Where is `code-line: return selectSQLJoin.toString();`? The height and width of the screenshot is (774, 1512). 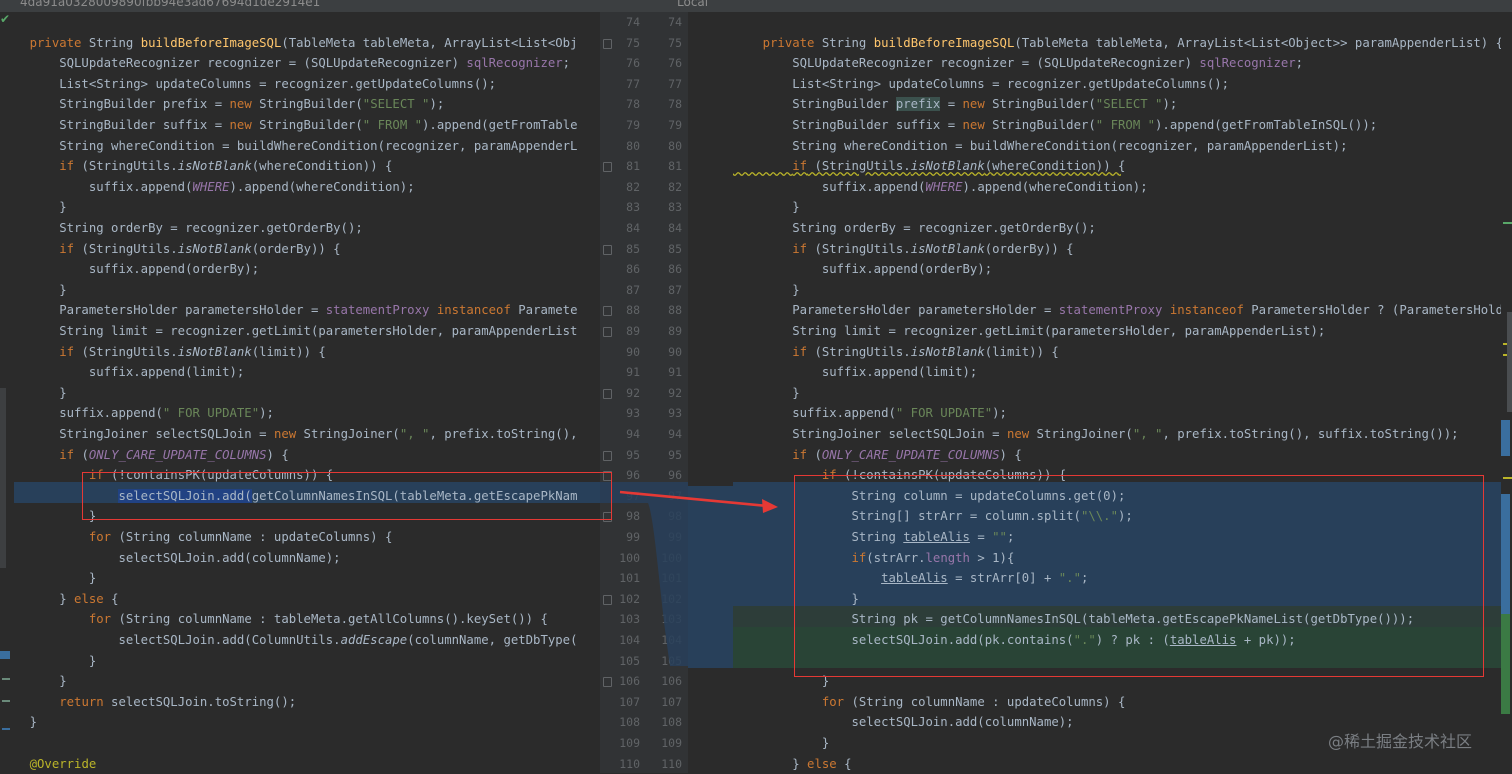 code-line: return selectSQLJoin.toString(); is located at coordinates (148, 702).